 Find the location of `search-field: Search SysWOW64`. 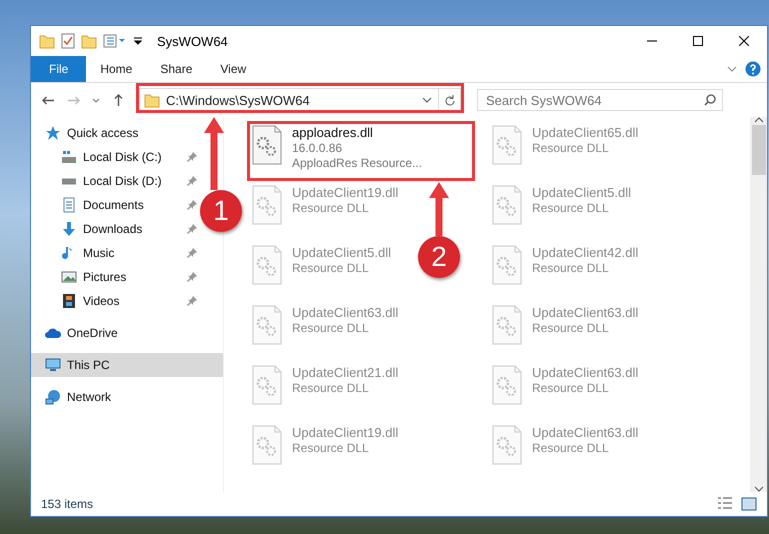

search-field: Search SysWOW64 is located at coordinates (600, 100).